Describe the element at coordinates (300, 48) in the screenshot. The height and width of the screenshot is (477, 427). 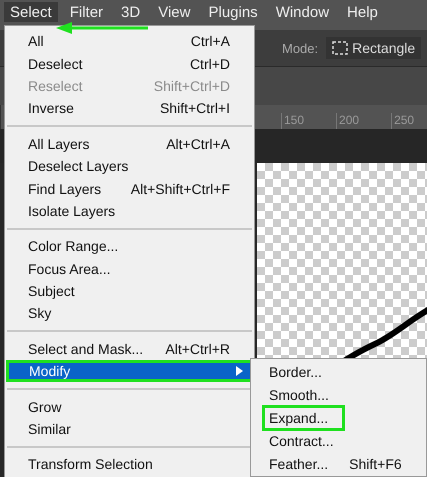
I see `mode-label: Mode:` at that location.